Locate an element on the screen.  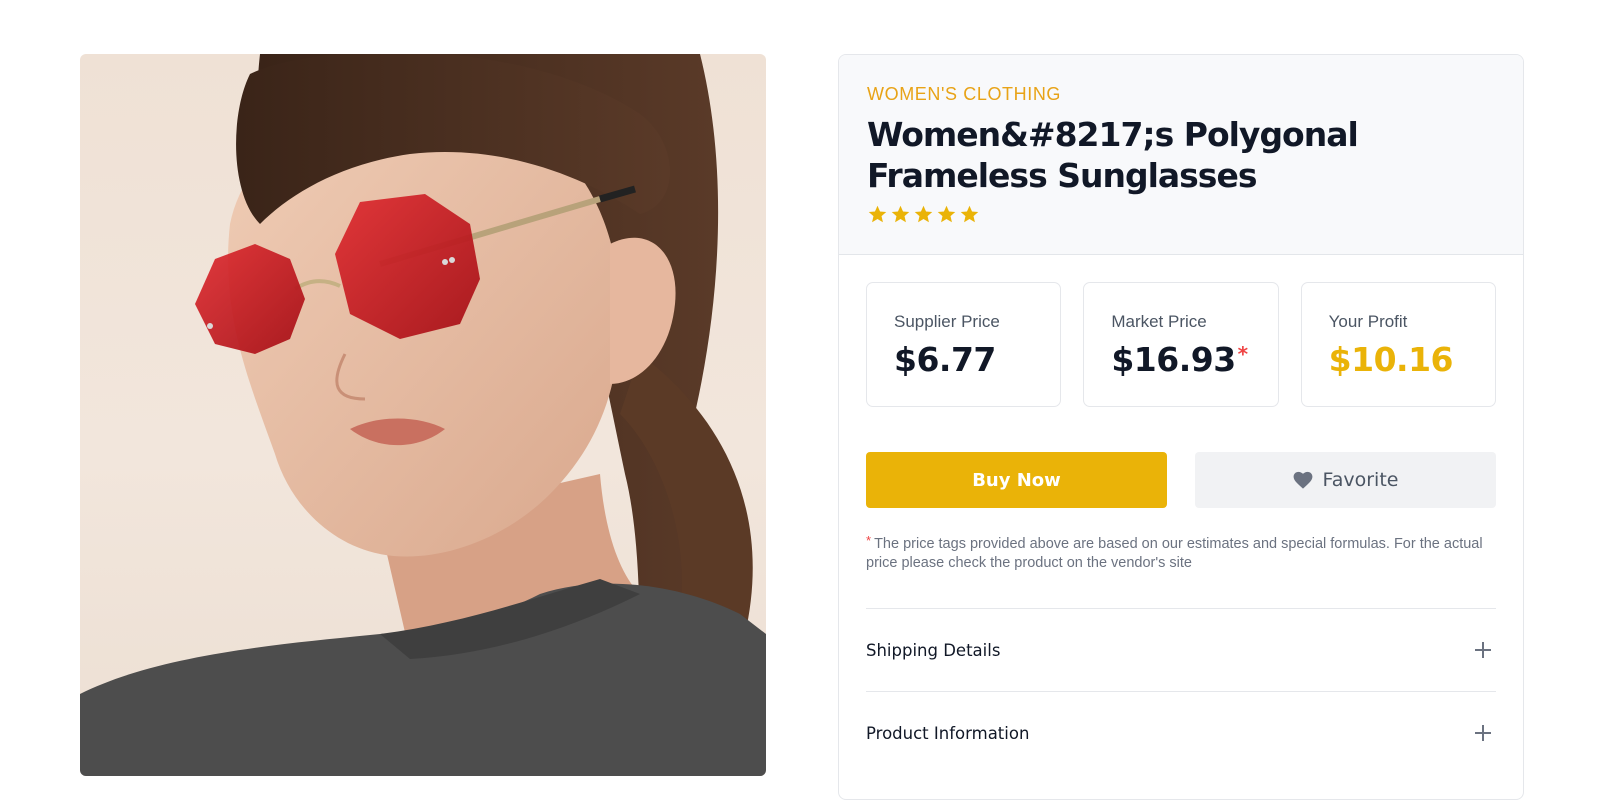
accordion-product-information: Product Information is located at coordinates (1181, 732).